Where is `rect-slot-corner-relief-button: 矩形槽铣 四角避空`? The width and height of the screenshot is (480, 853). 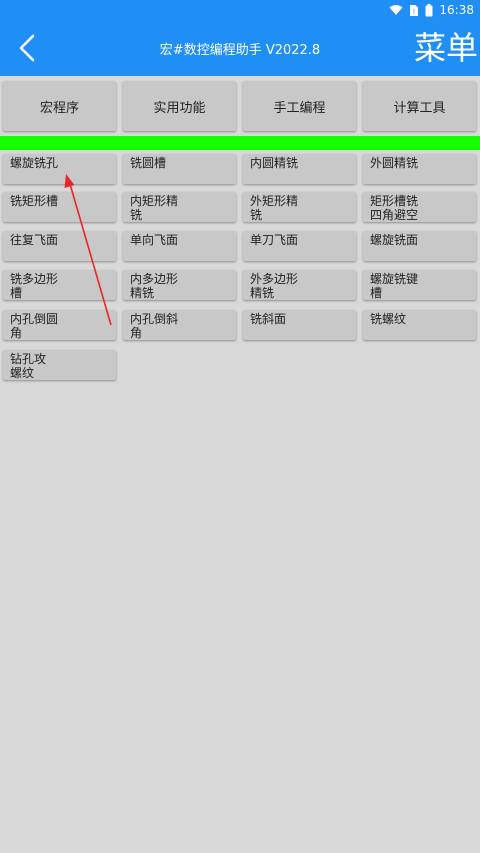 rect-slot-corner-relief-button: 矩形槽铣 四角避空 is located at coordinates (419, 207).